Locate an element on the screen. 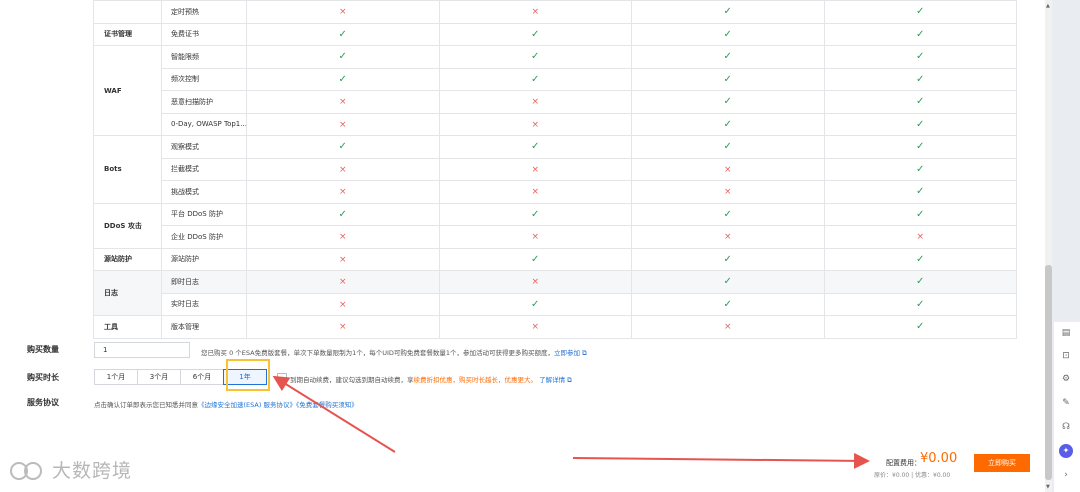 This screenshot has height=492, width=1080. table-row: 挑战模式 × × × ✓ is located at coordinates (555, 192).